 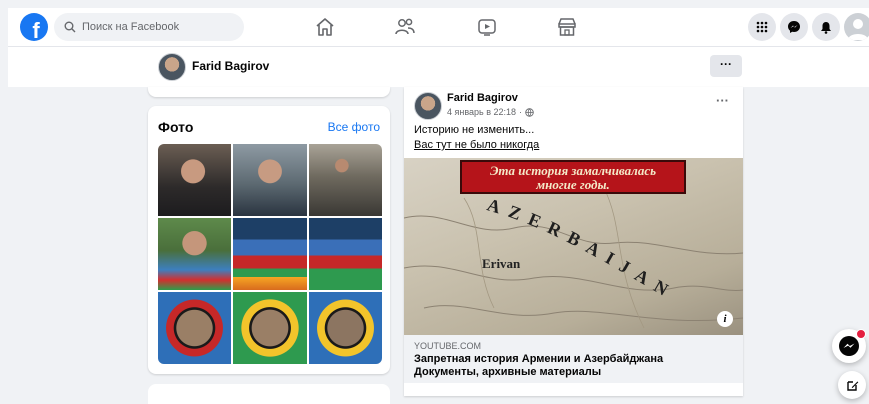 I want to click on svg-text: AZERBAIJAN, so click(x=582, y=250).